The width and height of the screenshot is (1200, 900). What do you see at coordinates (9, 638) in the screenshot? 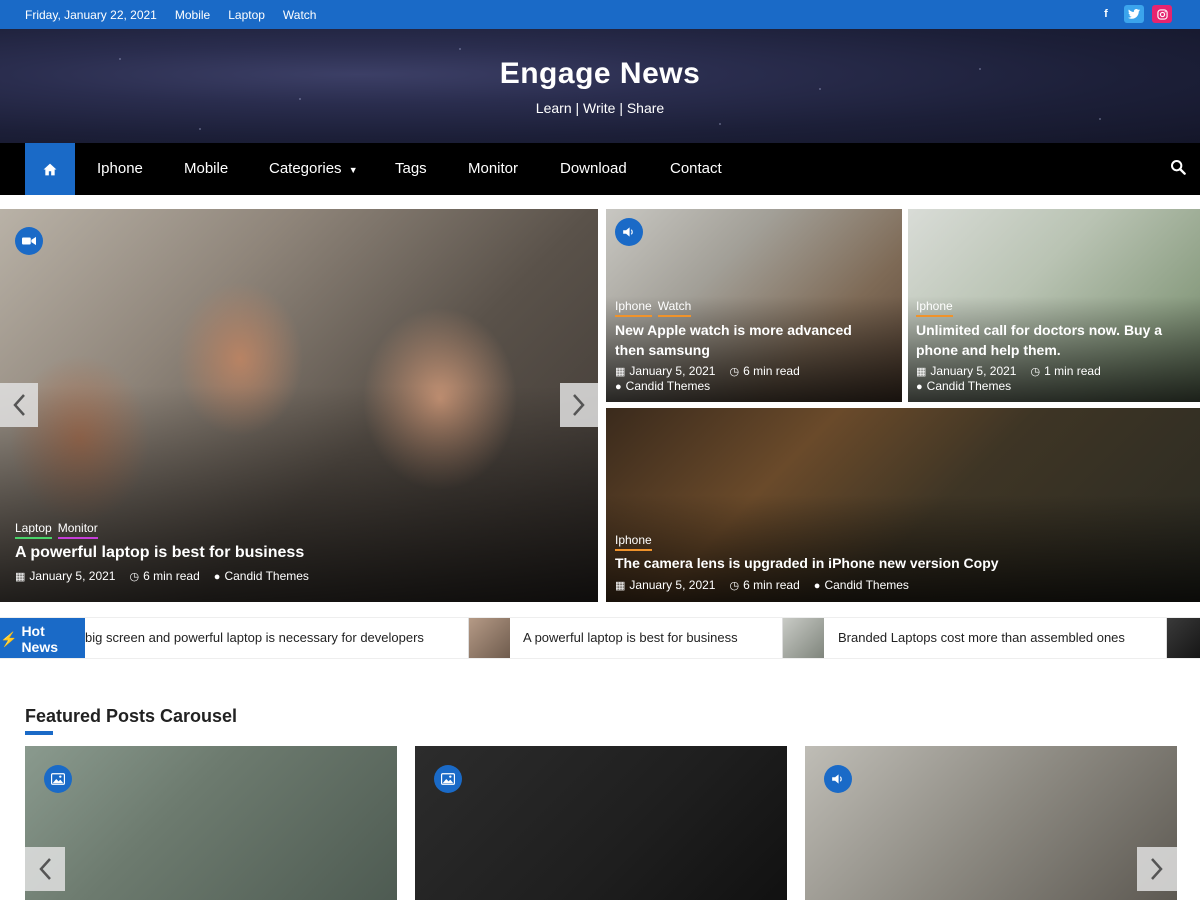
I see `bolt-icon: ⚡` at bounding box center [9, 638].